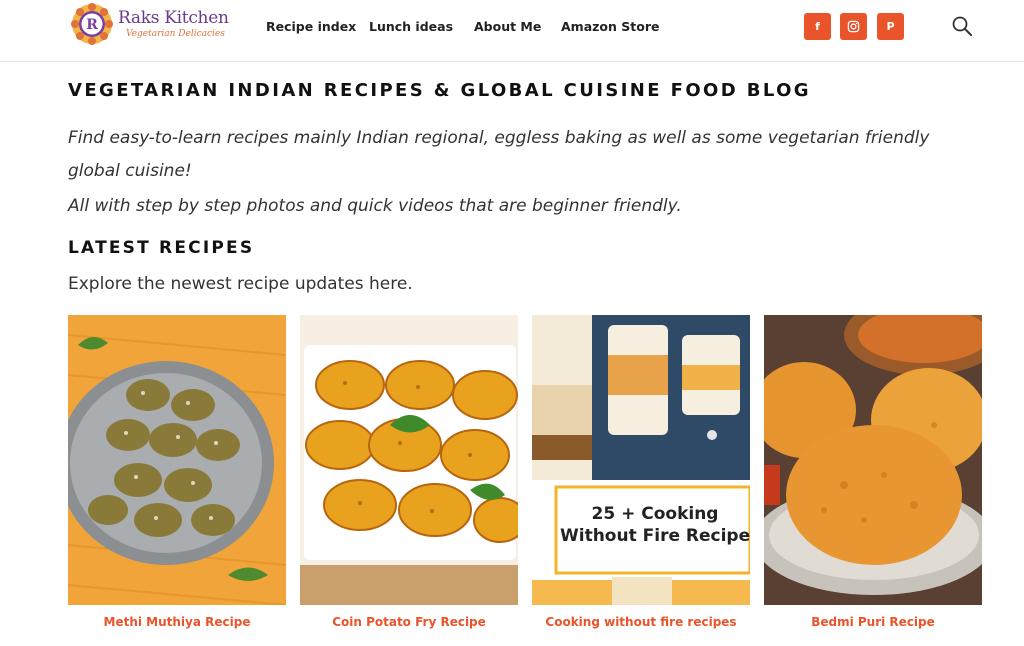 Image resolution: width=1024 pixels, height=646 pixels. I want to click on facebook-button: f, so click(817, 26).